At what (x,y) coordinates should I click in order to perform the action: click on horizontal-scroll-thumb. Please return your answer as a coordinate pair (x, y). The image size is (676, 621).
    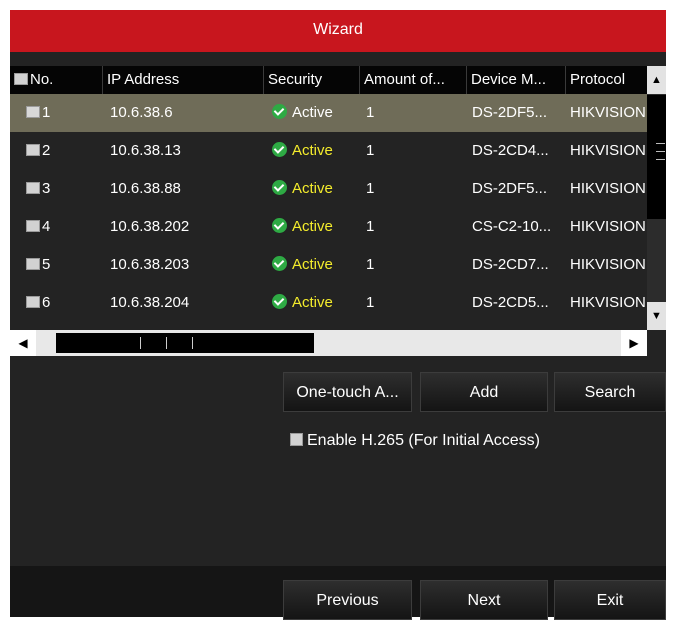
    Looking at the image, I should click on (185, 343).